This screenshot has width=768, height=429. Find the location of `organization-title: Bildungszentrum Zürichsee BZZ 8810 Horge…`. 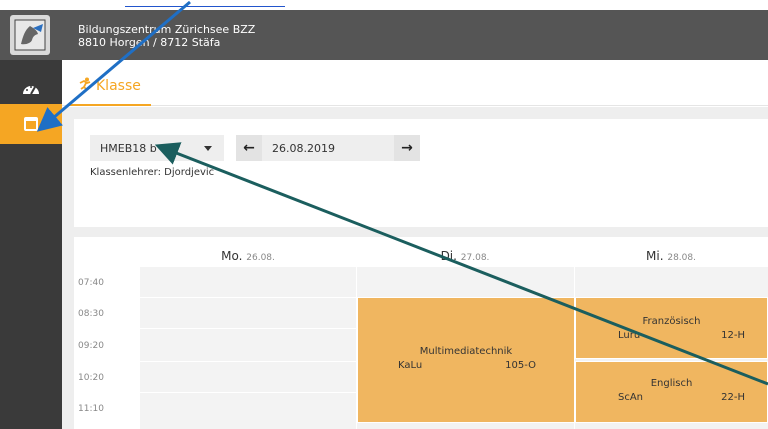

organization-title: Bildungszentrum Zürichsee BZZ 8810 Horge… is located at coordinates (166, 36).